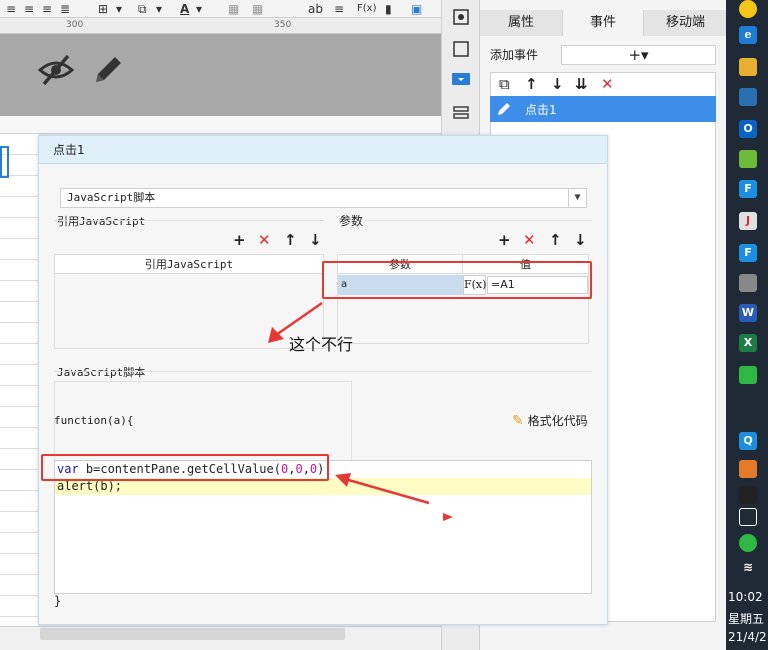 The height and width of the screenshot is (650, 768). What do you see at coordinates (457, 280) in the screenshot?
I see `highlight-box-params` at bounding box center [457, 280].